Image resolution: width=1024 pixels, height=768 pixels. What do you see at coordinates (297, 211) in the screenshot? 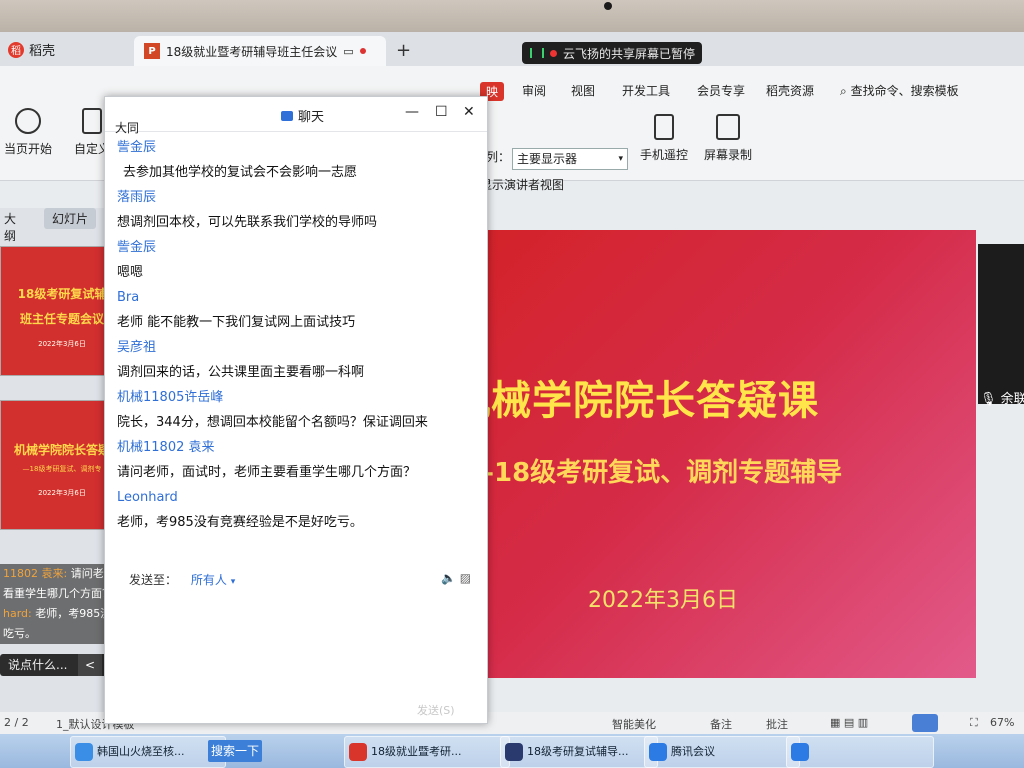
I see `chat-message: 落雨辰 想调剂回本校，可以先联系我们学校的导师吗` at bounding box center [297, 211].